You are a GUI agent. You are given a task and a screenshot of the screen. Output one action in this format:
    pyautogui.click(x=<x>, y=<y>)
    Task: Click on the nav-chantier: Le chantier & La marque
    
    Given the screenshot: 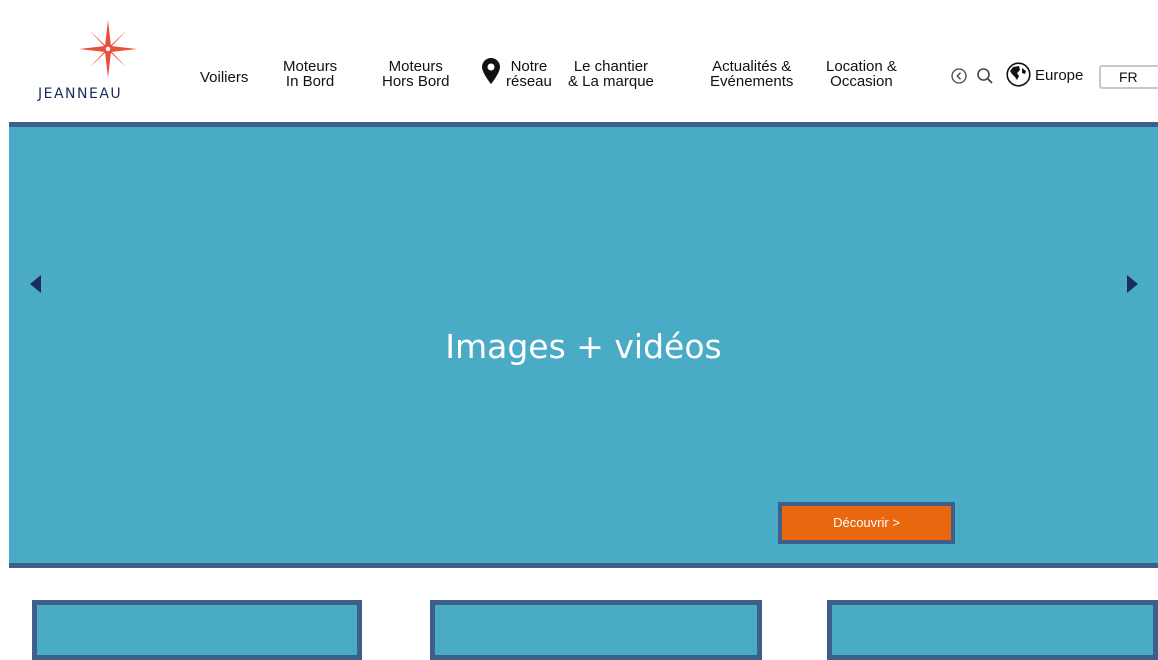 What is the action you would take?
    pyautogui.click(x=611, y=74)
    